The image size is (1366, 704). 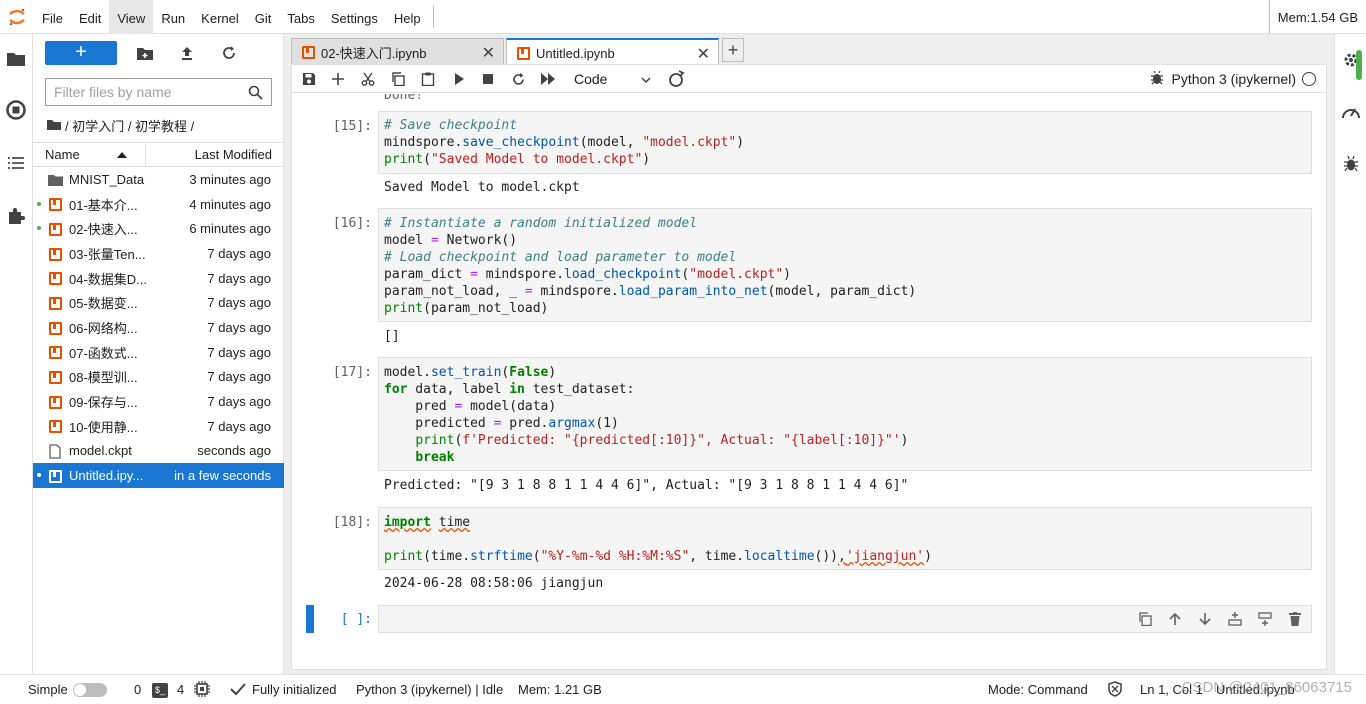 I want to click on debugger-icon, so click(x=1351, y=164).